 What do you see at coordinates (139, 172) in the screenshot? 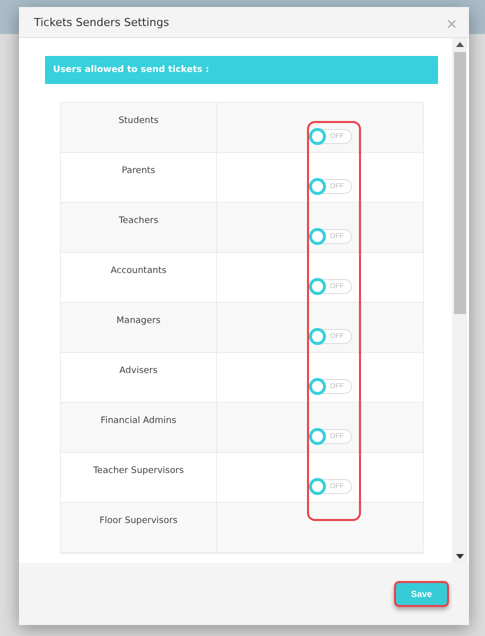
I see `role-label: Parents` at bounding box center [139, 172].